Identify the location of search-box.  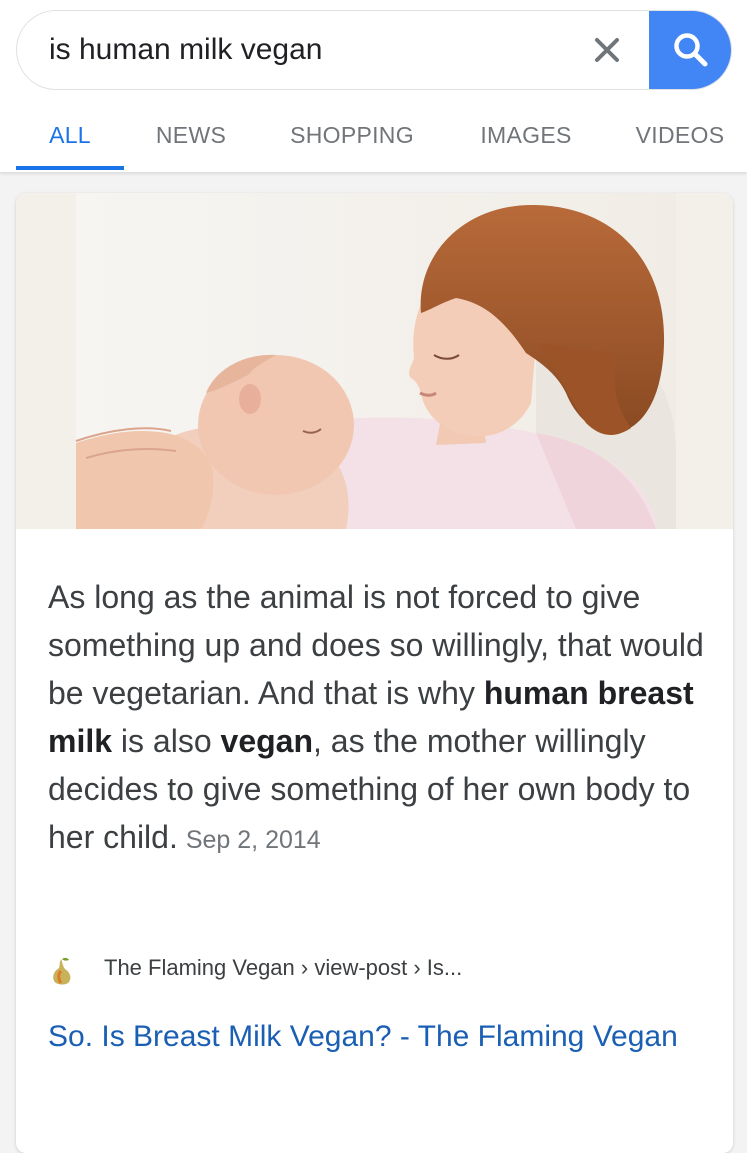
(374, 50).